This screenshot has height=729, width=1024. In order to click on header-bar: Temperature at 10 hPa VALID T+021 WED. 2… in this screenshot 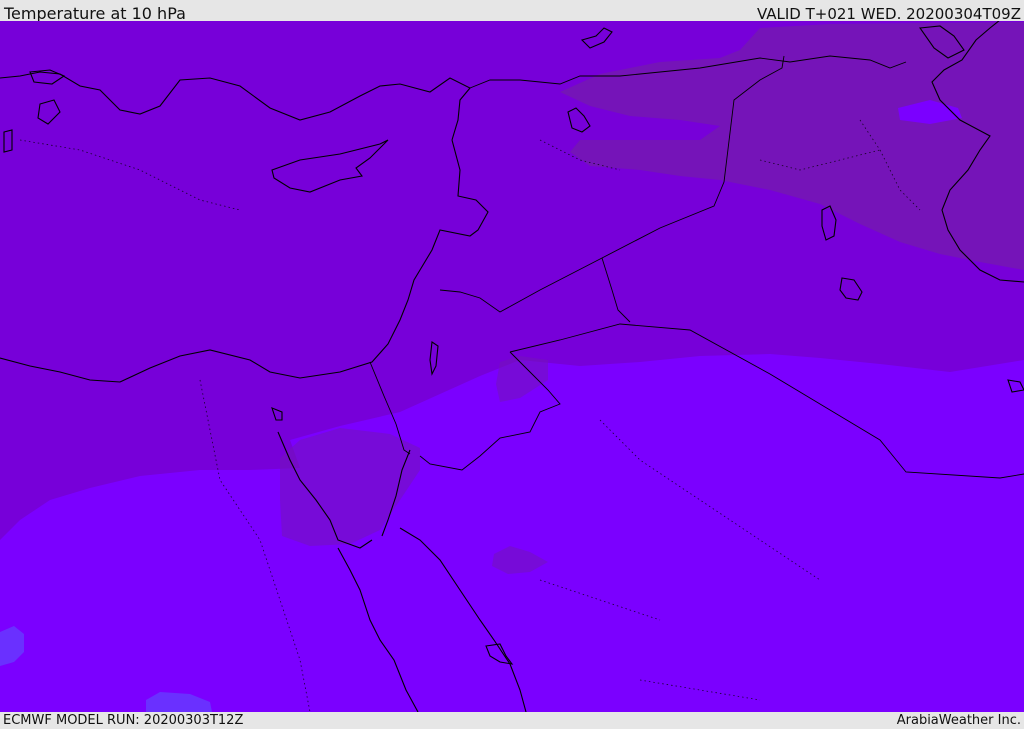, I will do `click(512, 11)`.